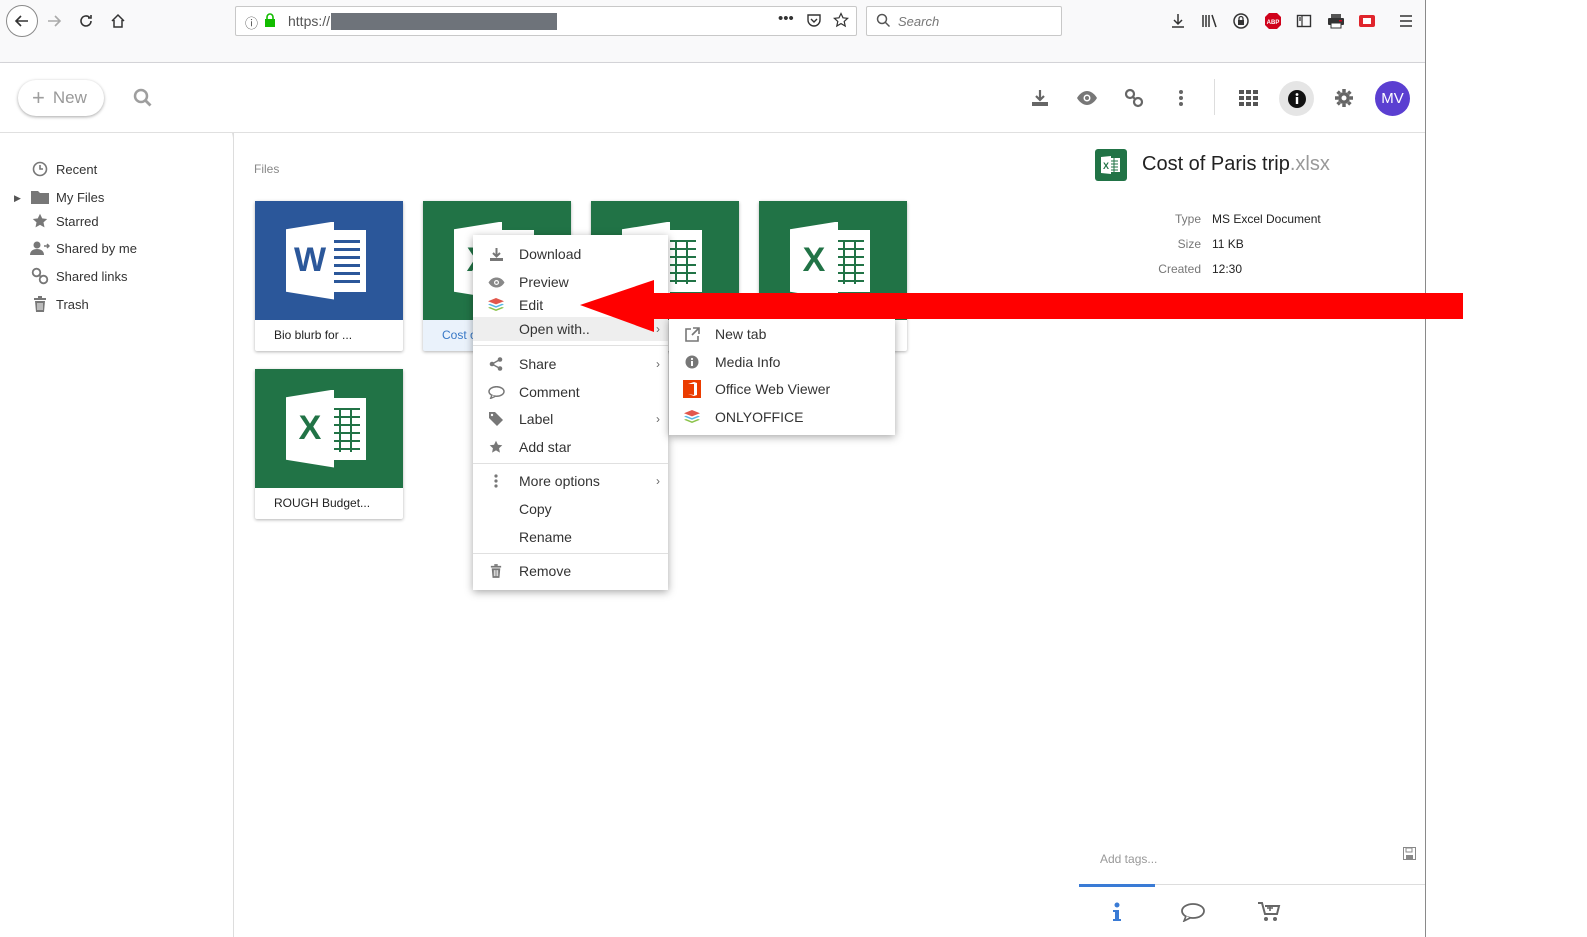  I want to click on url-redacted, so click(444, 21).